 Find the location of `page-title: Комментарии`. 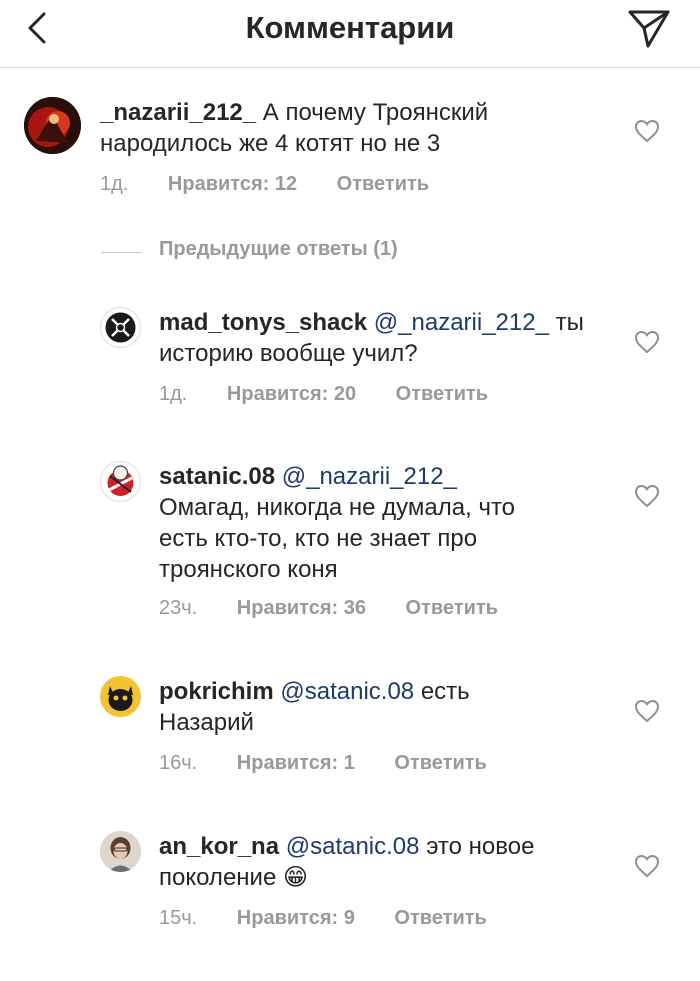

page-title: Комментарии is located at coordinates (350, 27).